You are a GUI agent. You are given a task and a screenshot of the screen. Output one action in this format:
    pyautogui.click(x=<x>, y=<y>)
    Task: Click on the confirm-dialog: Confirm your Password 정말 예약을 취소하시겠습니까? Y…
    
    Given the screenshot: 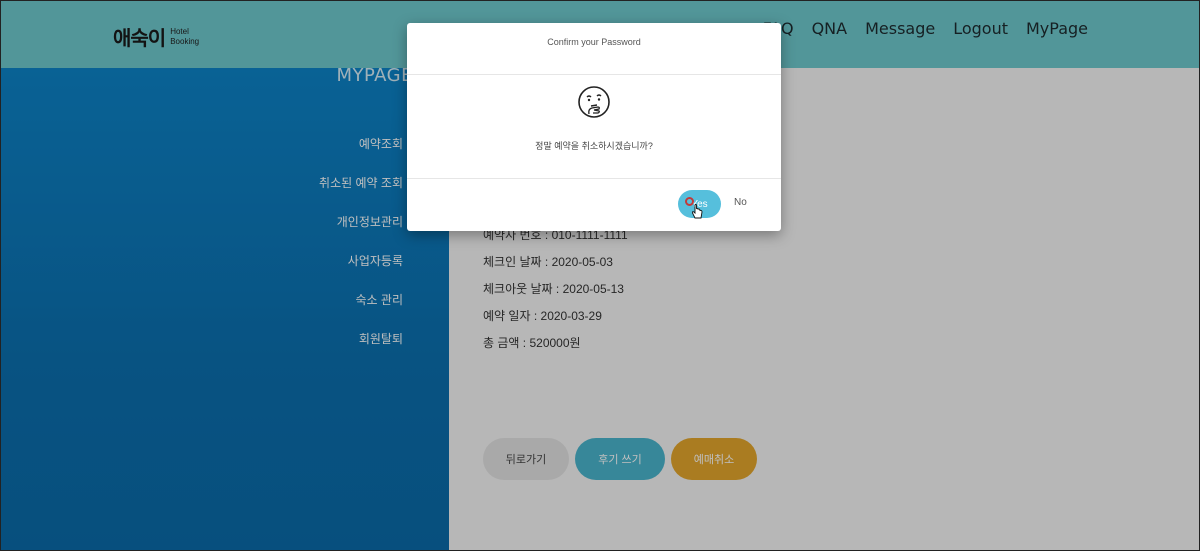 What is the action you would take?
    pyautogui.click(x=594, y=127)
    